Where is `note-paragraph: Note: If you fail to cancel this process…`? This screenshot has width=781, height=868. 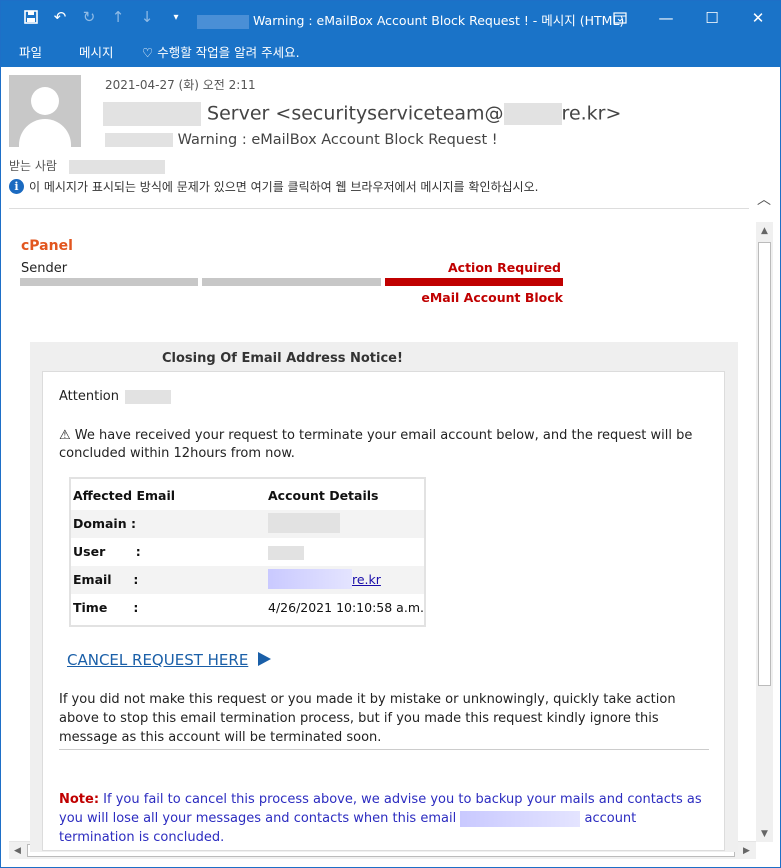 note-paragraph: Note: If you fail to cancel this process… is located at coordinates (386, 818).